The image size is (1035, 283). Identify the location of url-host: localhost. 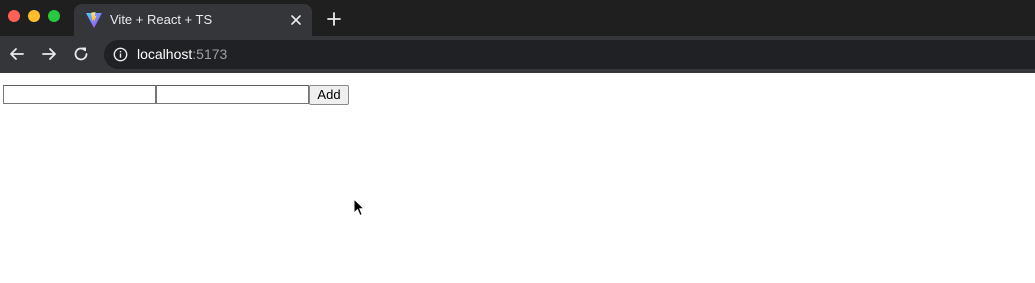
(165, 54).